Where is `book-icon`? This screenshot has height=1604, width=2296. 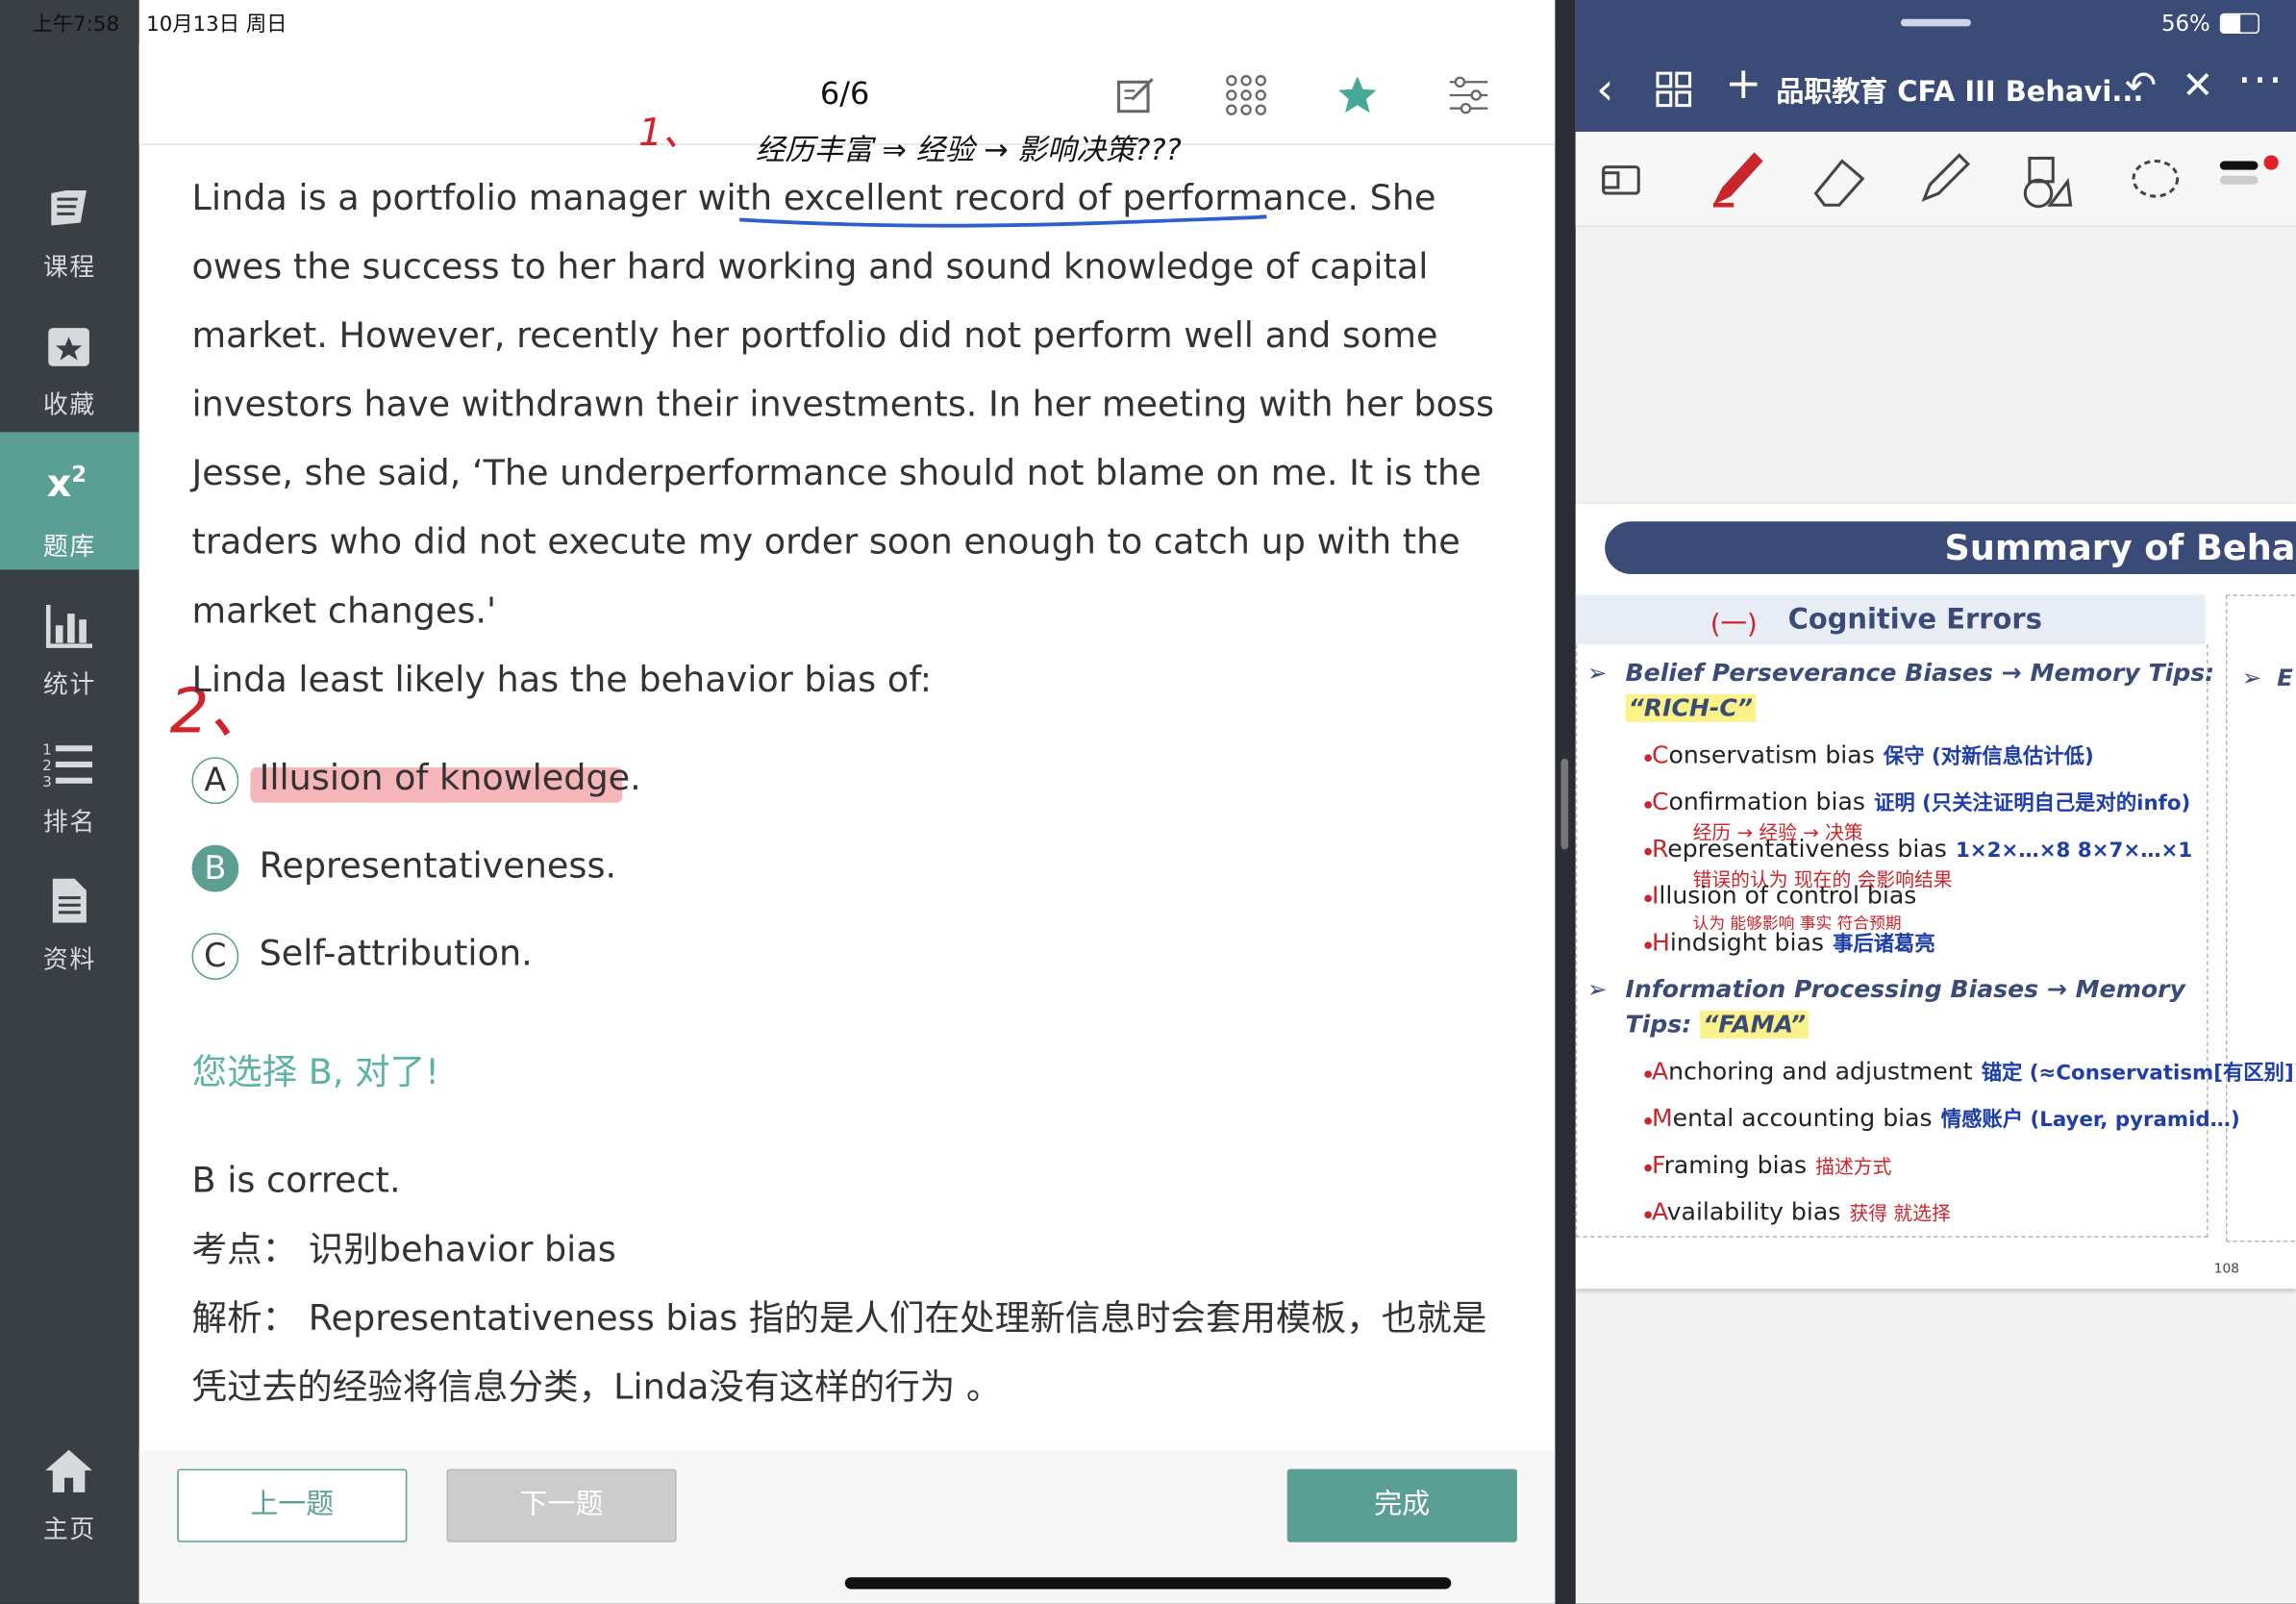
book-icon is located at coordinates (69, 207).